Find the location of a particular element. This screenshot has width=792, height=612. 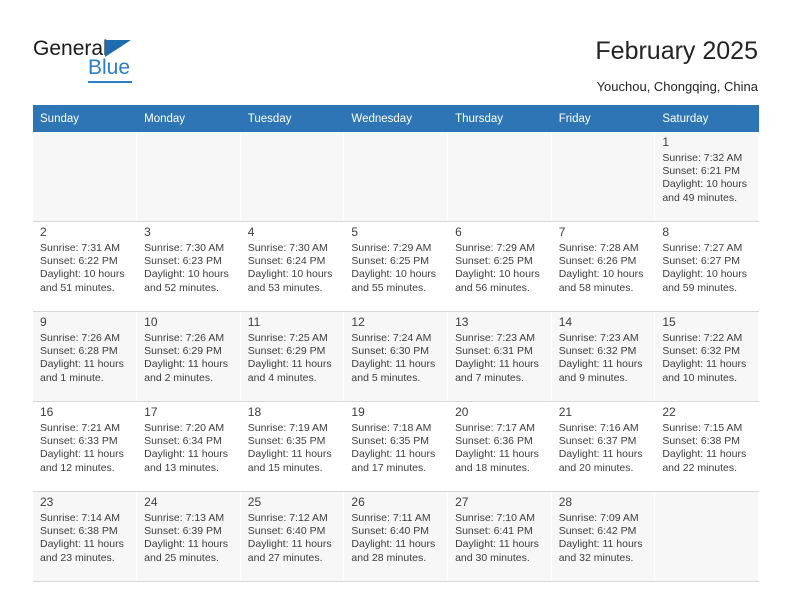

day-number: 12 is located at coordinates (358, 322).